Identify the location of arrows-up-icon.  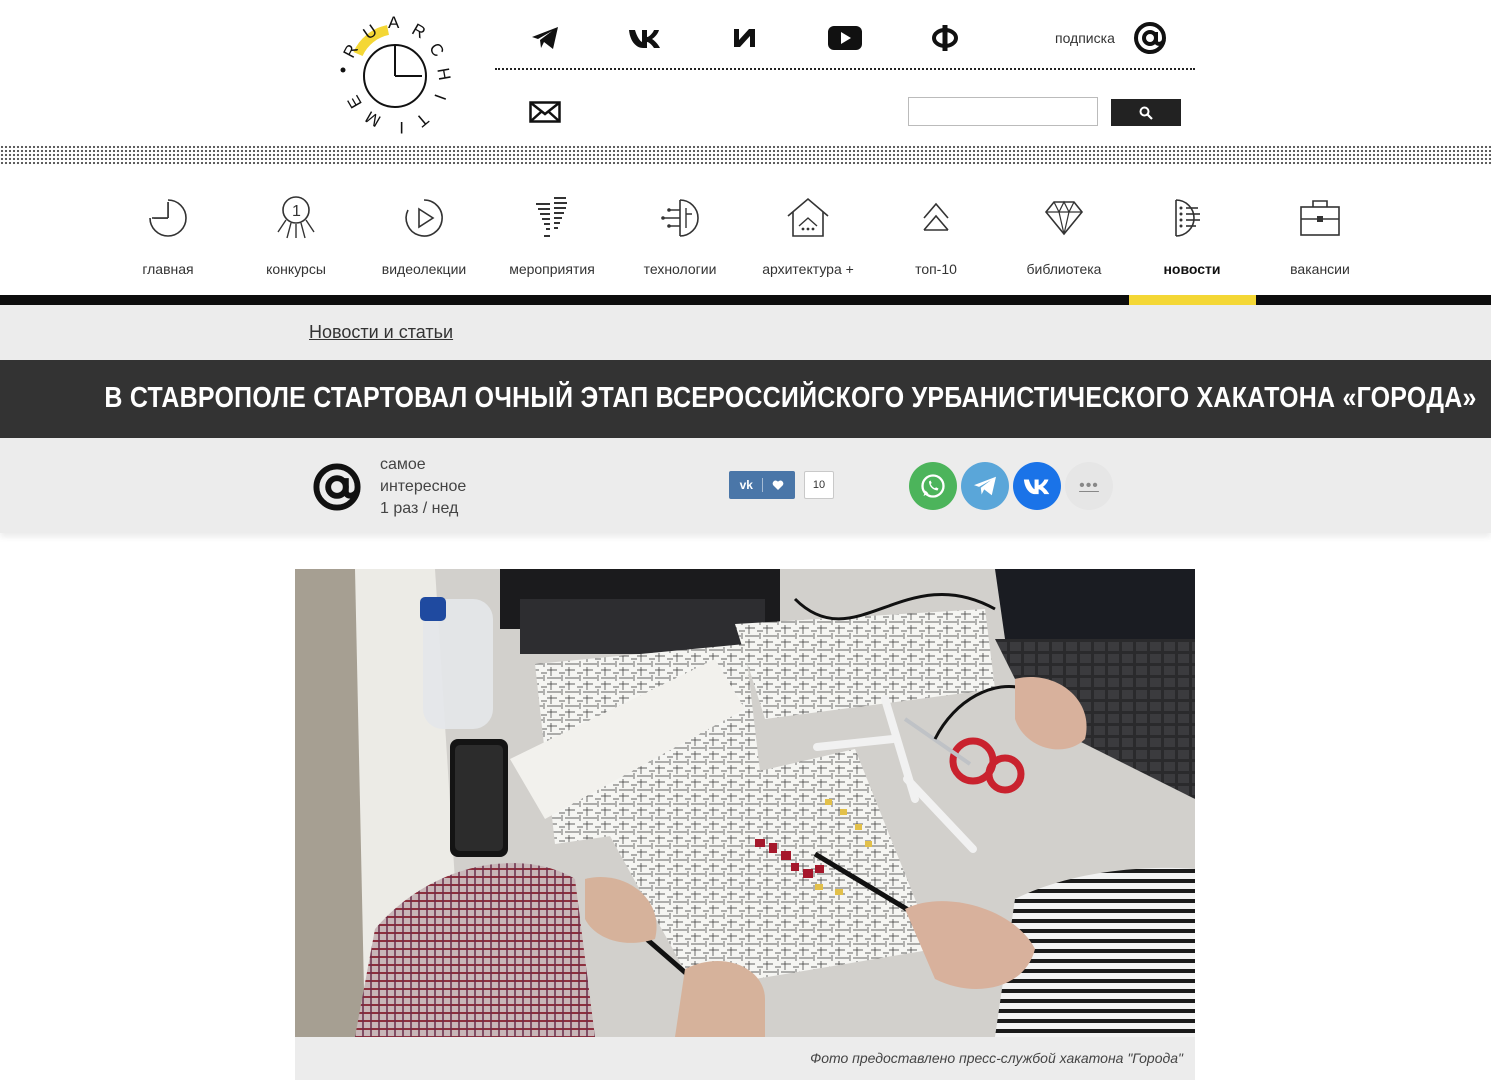
(936, 218).